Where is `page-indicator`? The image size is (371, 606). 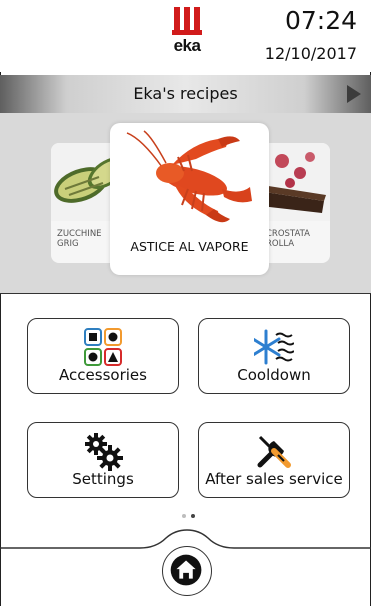
page-indicator is located at coordinates (188, 516).